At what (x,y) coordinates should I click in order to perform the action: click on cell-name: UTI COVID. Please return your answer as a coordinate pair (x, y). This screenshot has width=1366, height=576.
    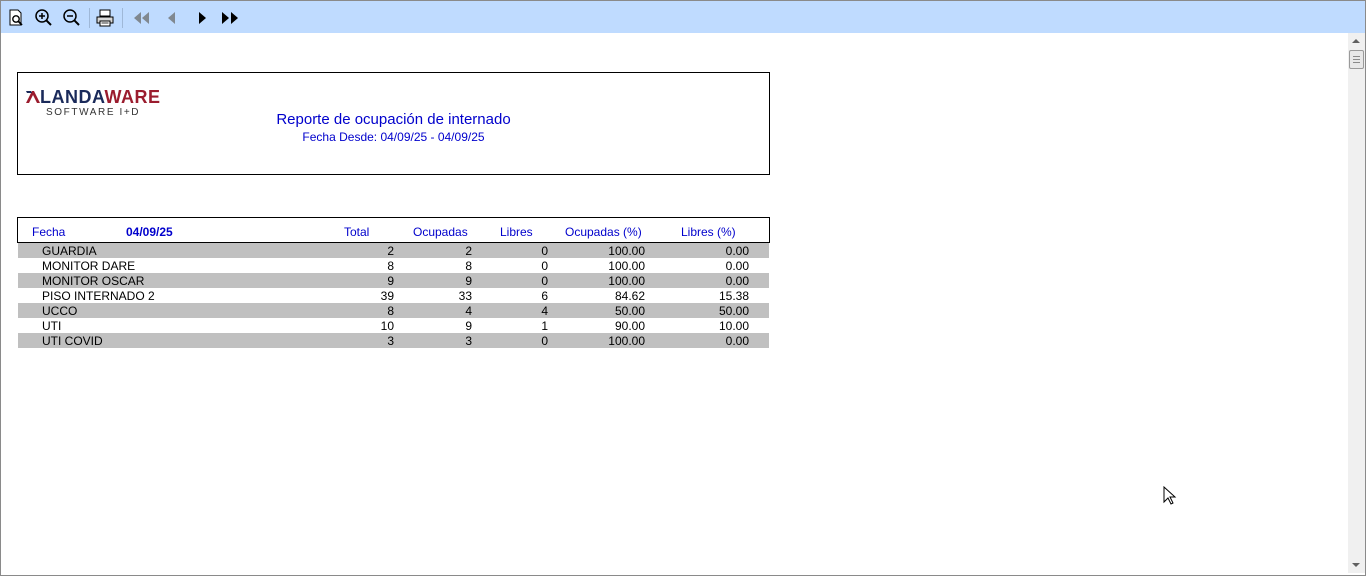
    Looking at the image, I should click on (72, 341).